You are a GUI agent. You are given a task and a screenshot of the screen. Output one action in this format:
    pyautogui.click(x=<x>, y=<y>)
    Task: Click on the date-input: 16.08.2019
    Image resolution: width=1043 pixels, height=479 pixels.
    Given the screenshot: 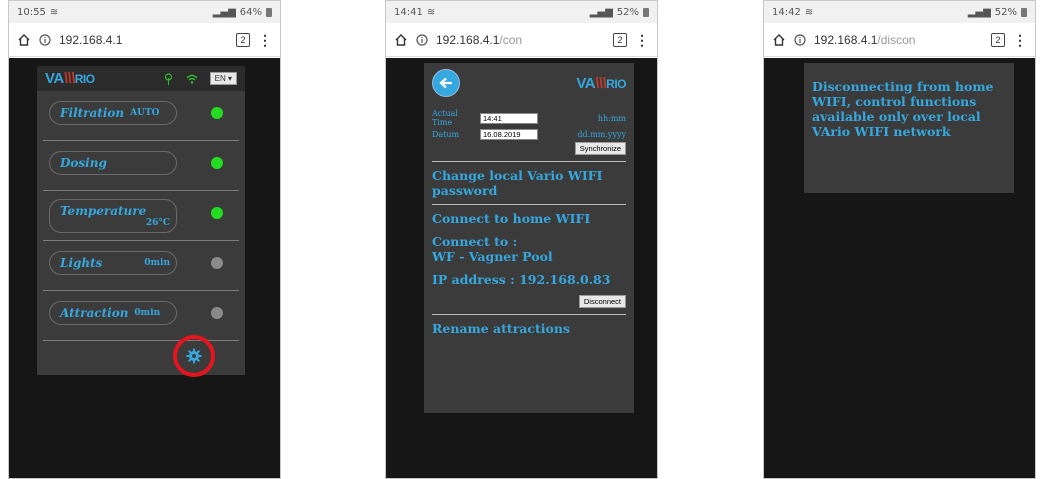 What is the action you would take?
    pyautogui.click(x=509, y=134)
    